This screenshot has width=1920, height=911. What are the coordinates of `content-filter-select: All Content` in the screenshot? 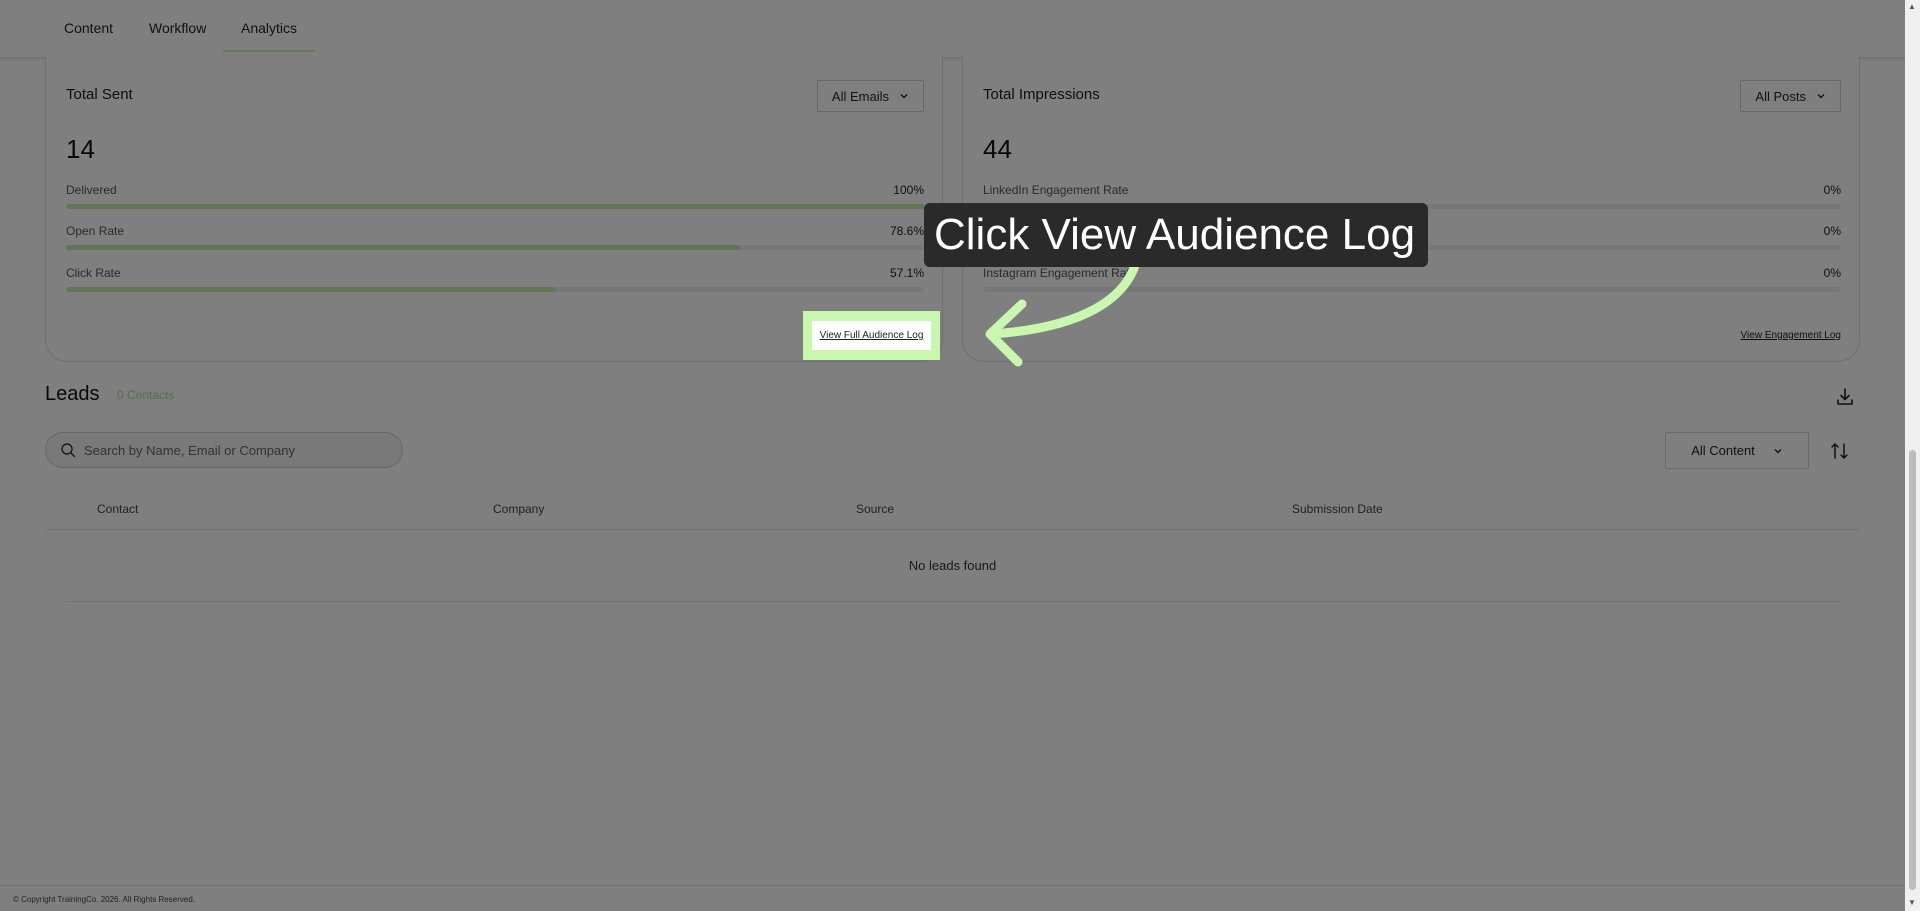 It's located at (1737, 450).